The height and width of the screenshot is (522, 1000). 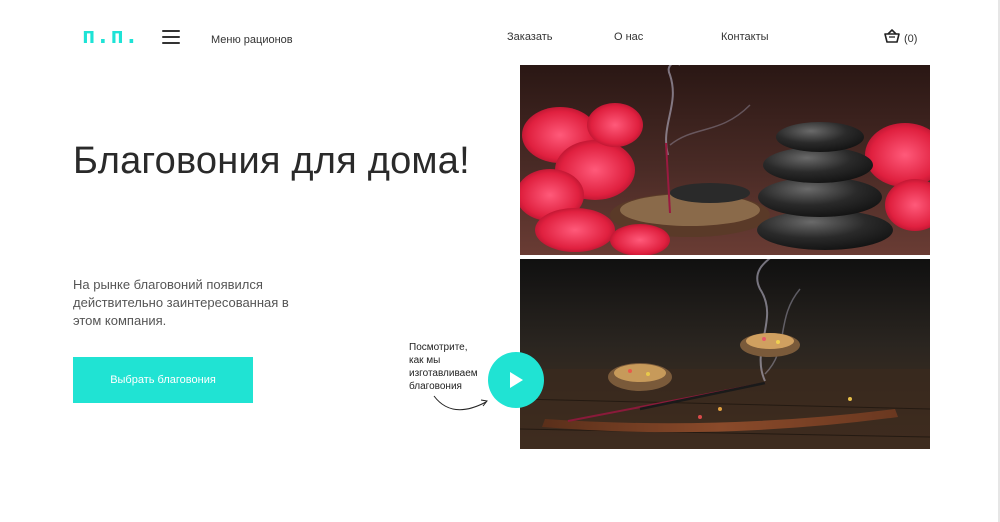 I want to click on hamburger-icon, so click(x=171, y=31).